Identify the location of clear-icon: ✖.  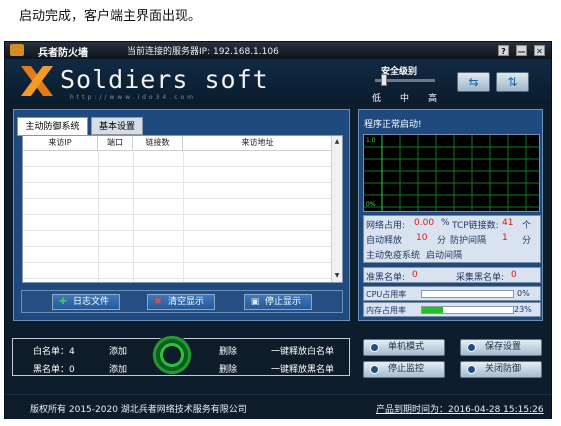
(158, 302).